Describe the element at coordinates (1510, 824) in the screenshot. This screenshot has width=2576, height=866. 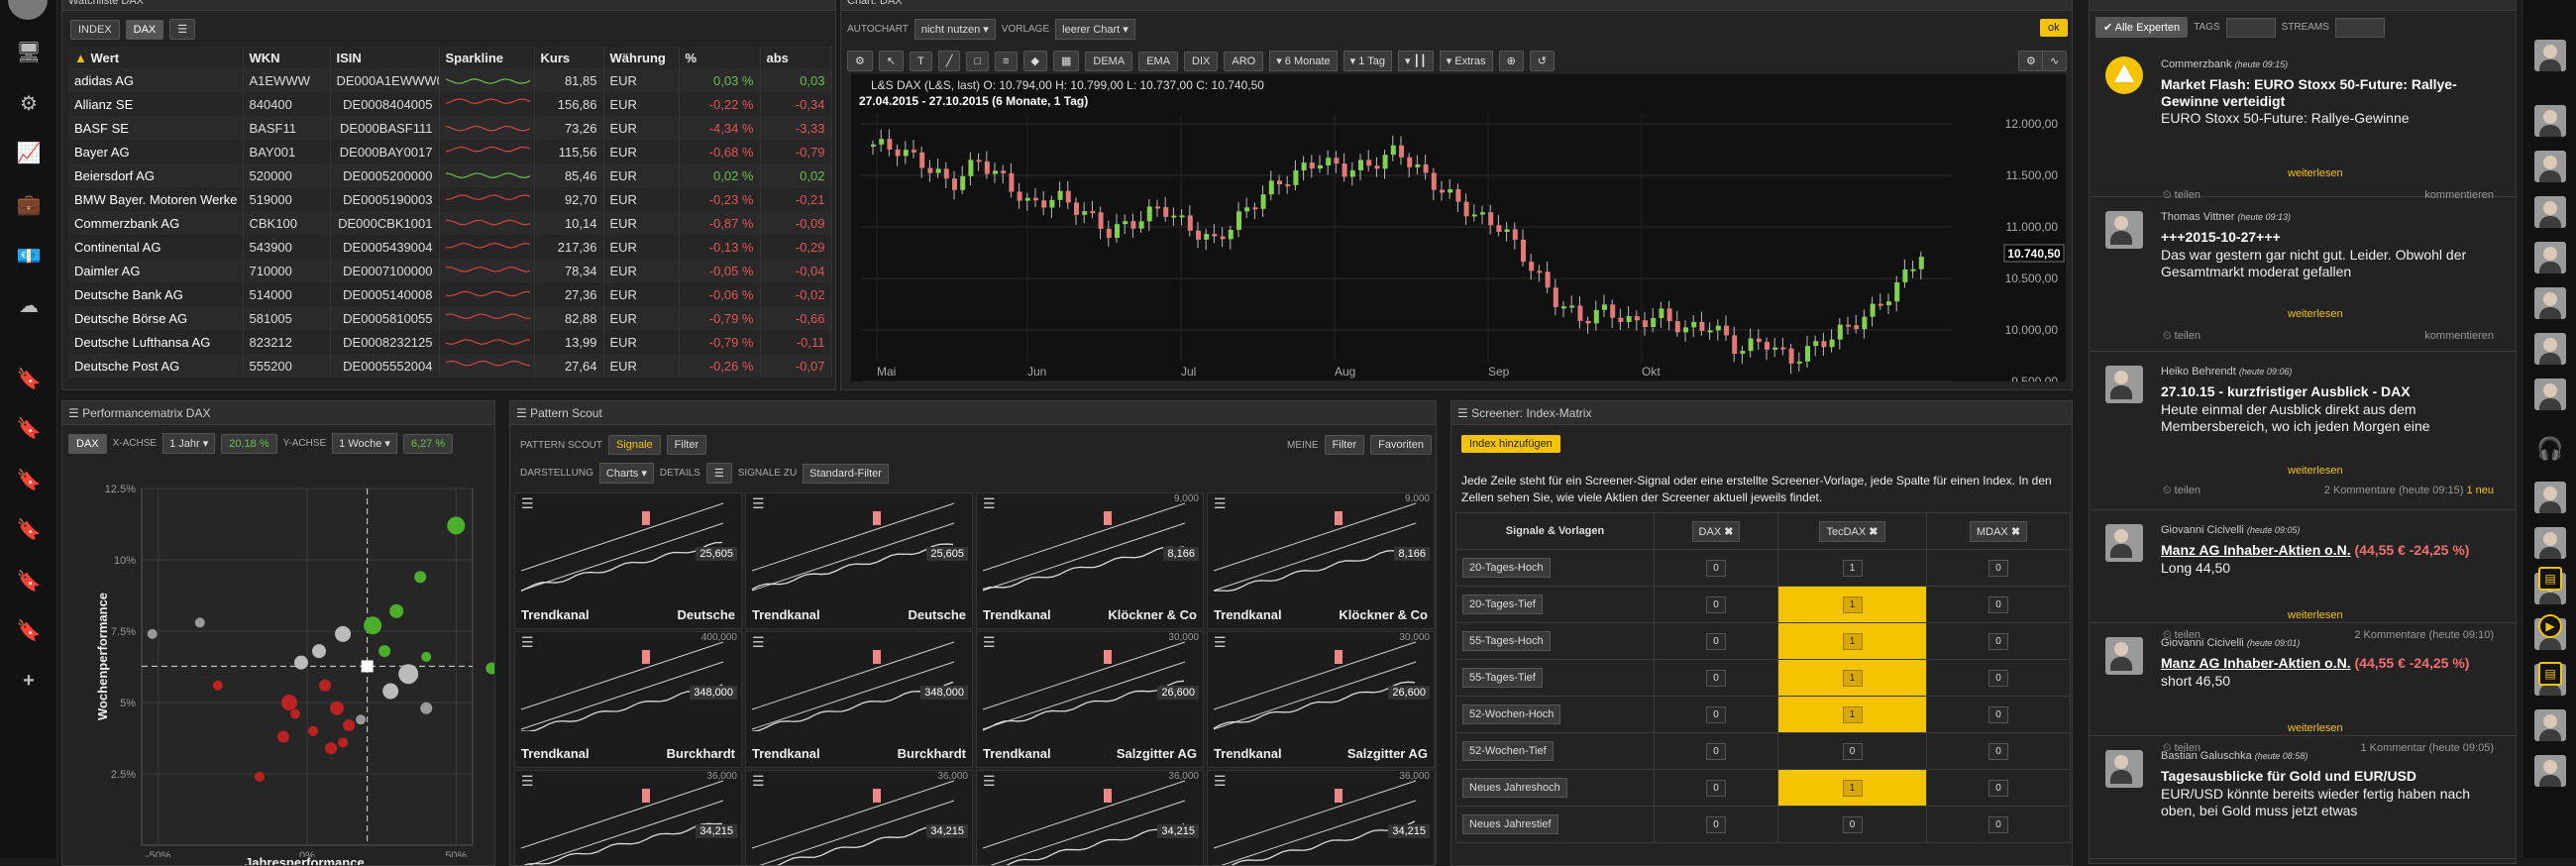
I see `signal-name: Neues Jahrestief` at that location.